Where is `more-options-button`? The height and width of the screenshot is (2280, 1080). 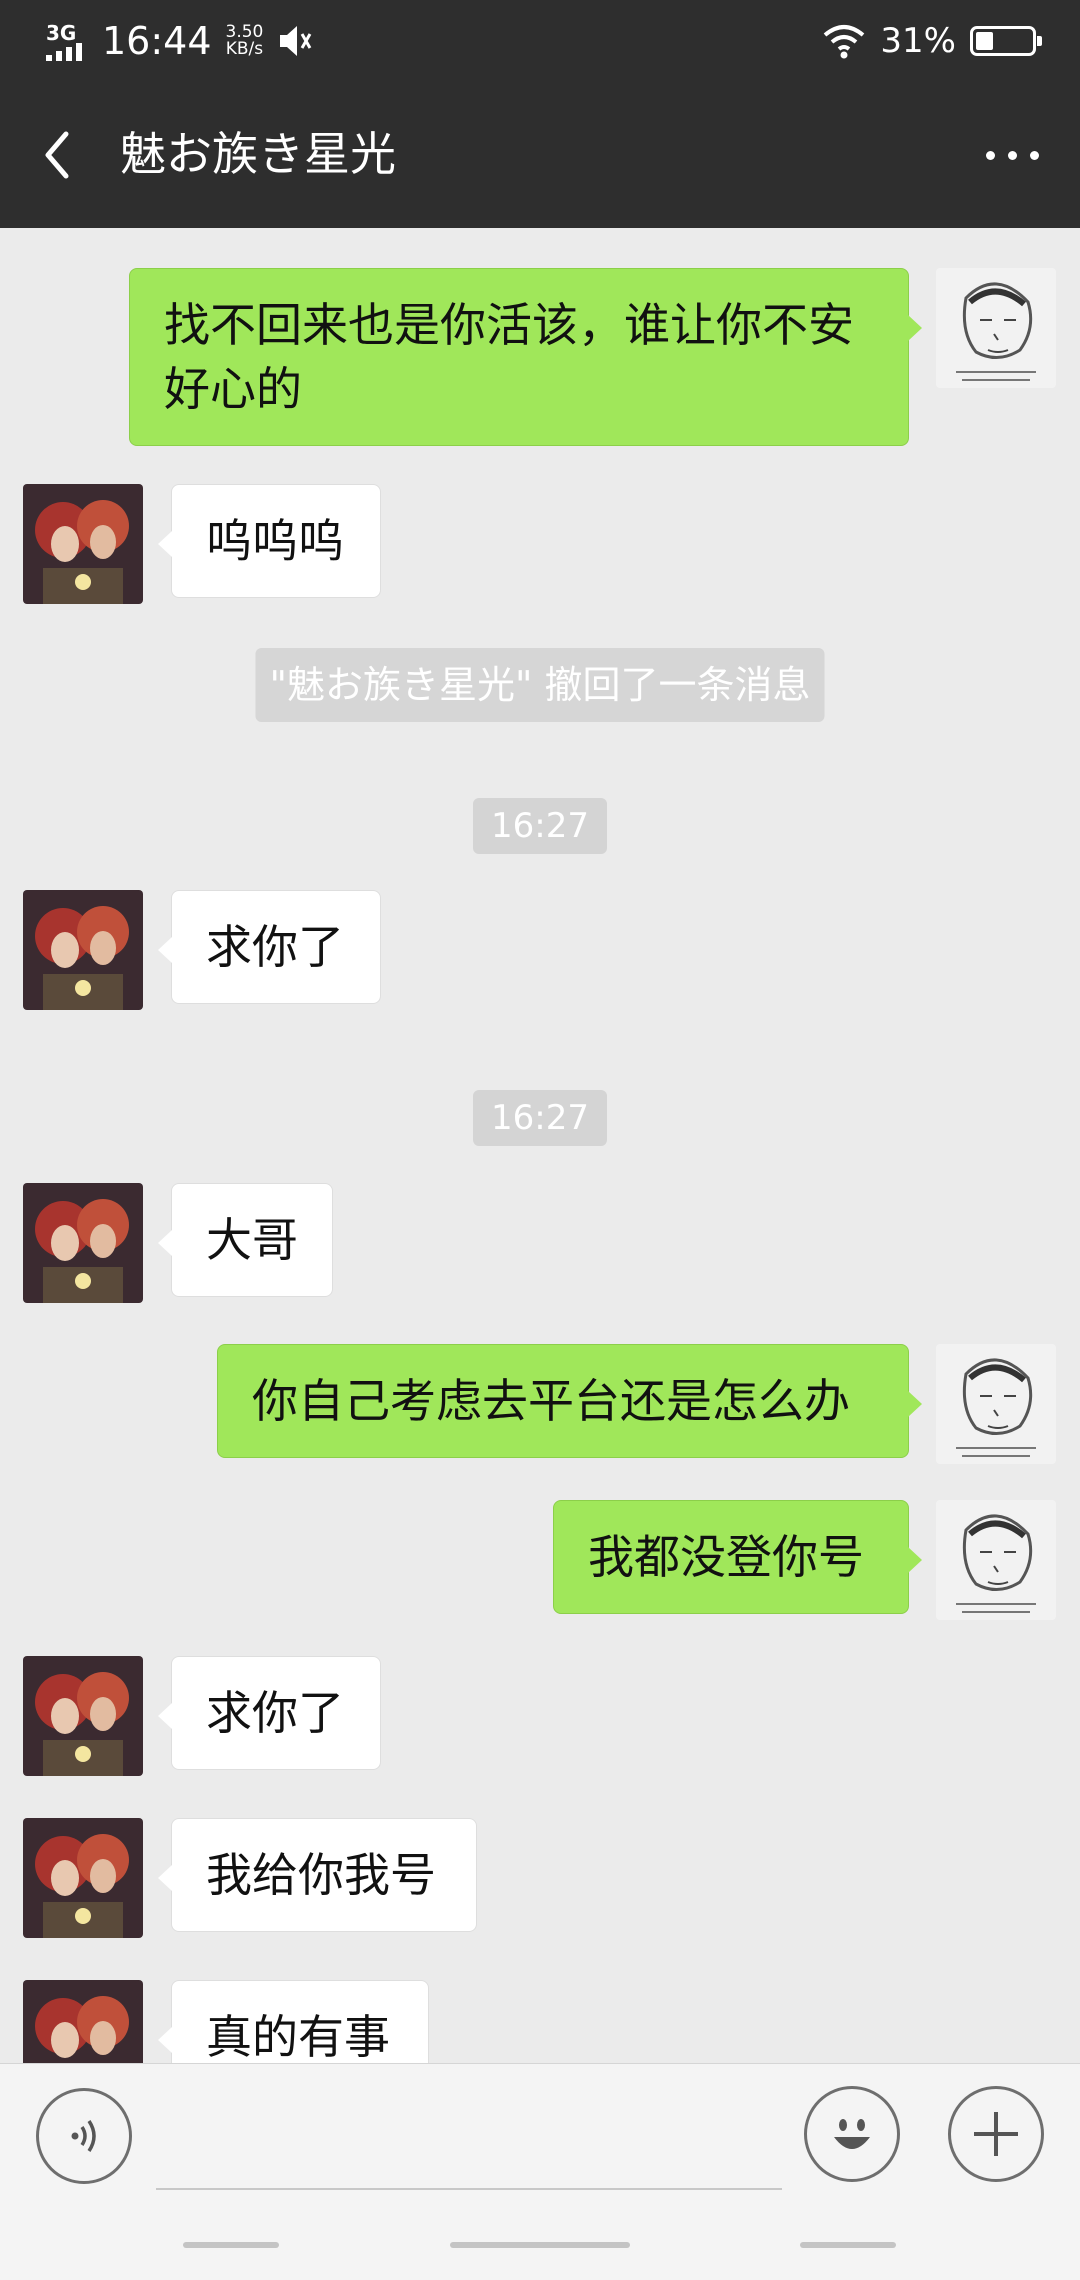
more-options-button is located at coordinates (1012, 155).